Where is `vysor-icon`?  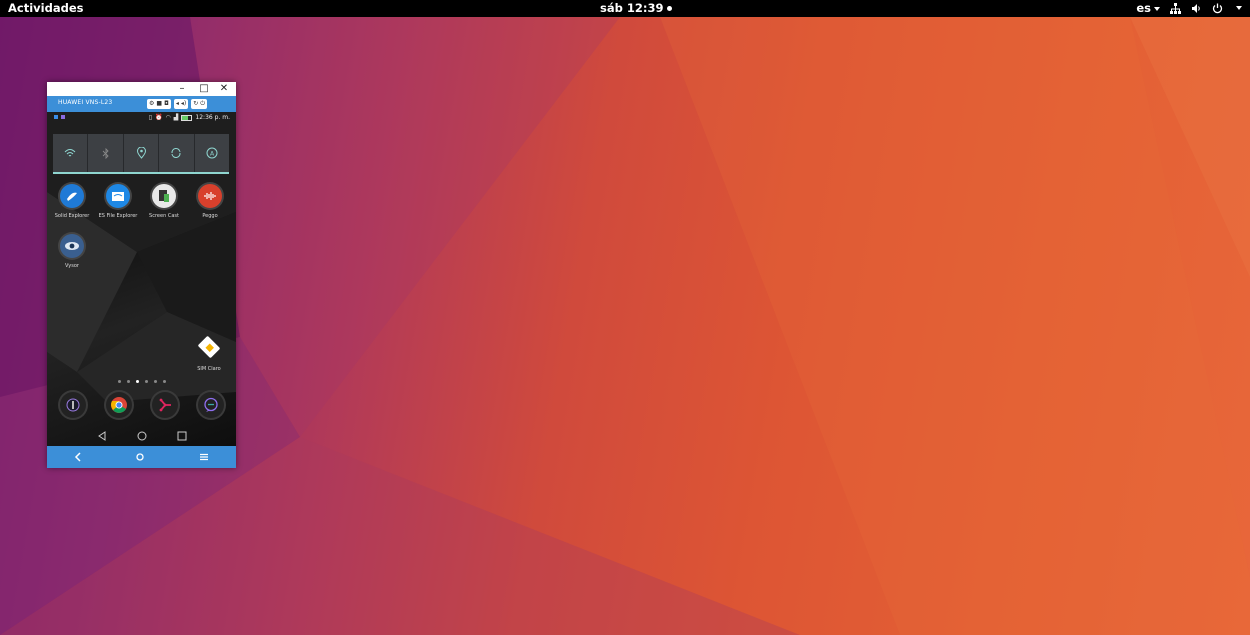
vysor-icon is located at coordinates (72, 246).